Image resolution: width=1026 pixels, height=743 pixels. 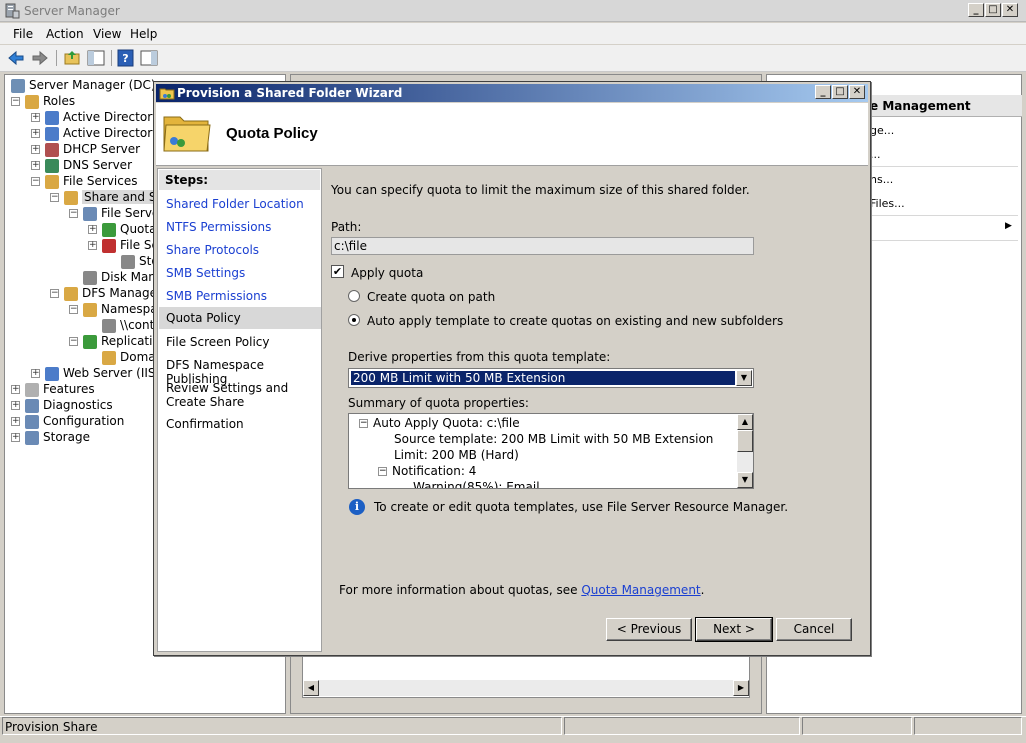 What do you see at coordinates (240, 273) in the screenshot?
I see `step-smb-settings: SMB Settings` at bounding box center [240, 273].